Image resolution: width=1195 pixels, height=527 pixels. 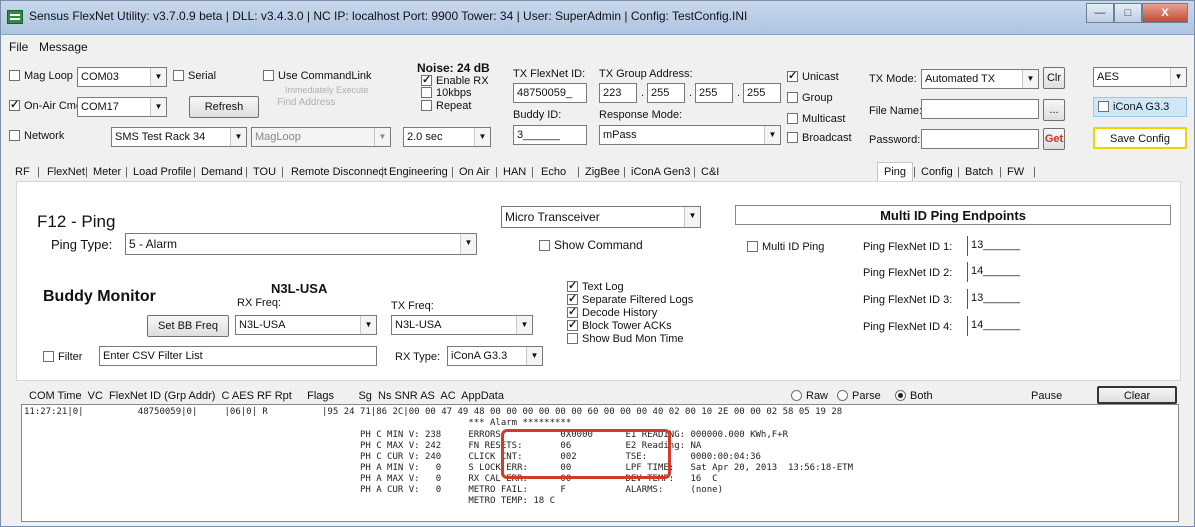 I want to click on enable-rx-checkbox: Enable RX, so click(x=455, y=80).